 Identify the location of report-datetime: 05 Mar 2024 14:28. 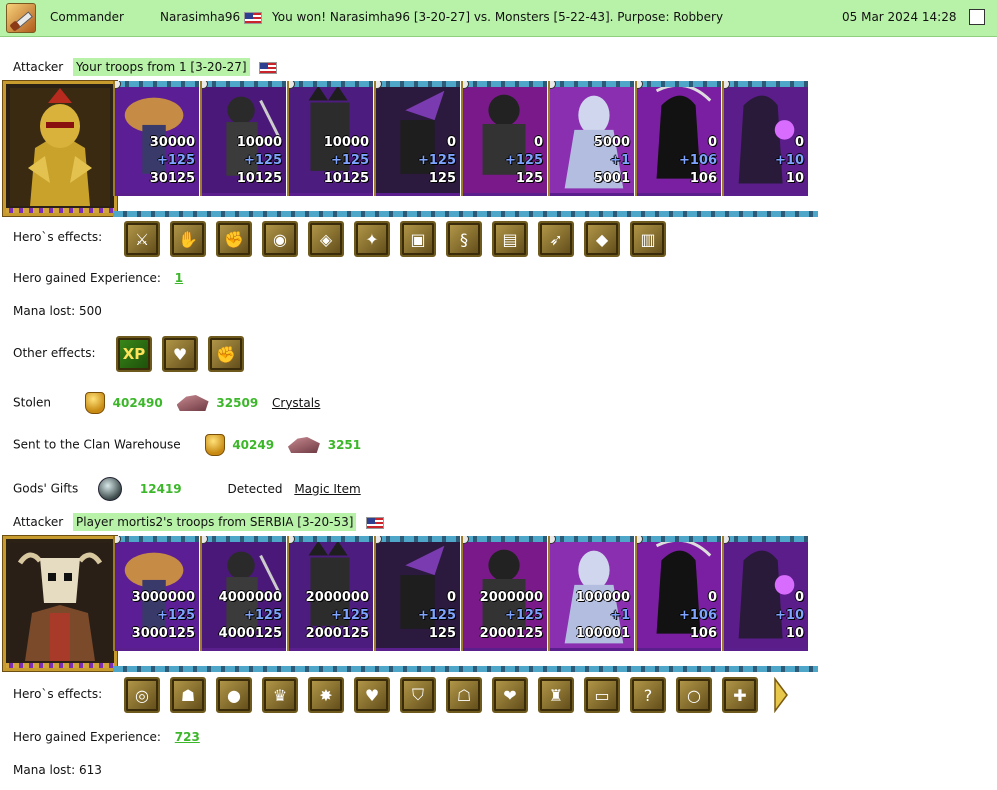
(899, 17).